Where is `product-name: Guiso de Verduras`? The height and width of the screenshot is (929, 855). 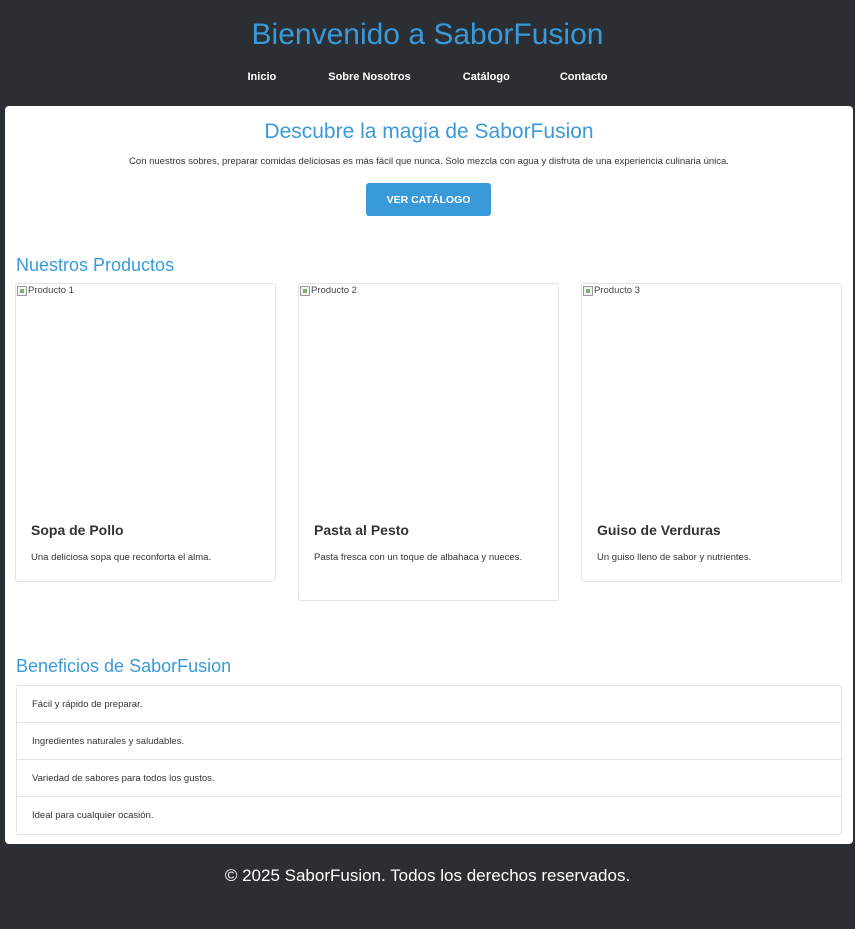 product-name: Guiso de Verduras is located at coordinates (659, 530).